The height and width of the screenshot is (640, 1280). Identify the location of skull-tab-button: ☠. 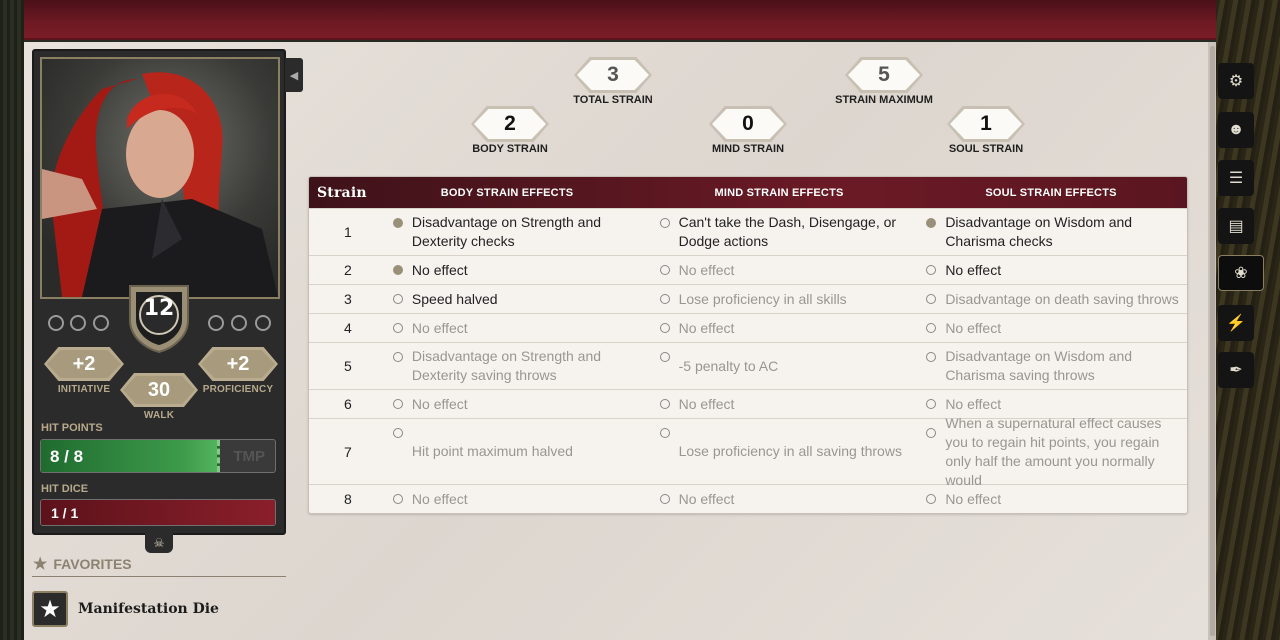
(159, 543).